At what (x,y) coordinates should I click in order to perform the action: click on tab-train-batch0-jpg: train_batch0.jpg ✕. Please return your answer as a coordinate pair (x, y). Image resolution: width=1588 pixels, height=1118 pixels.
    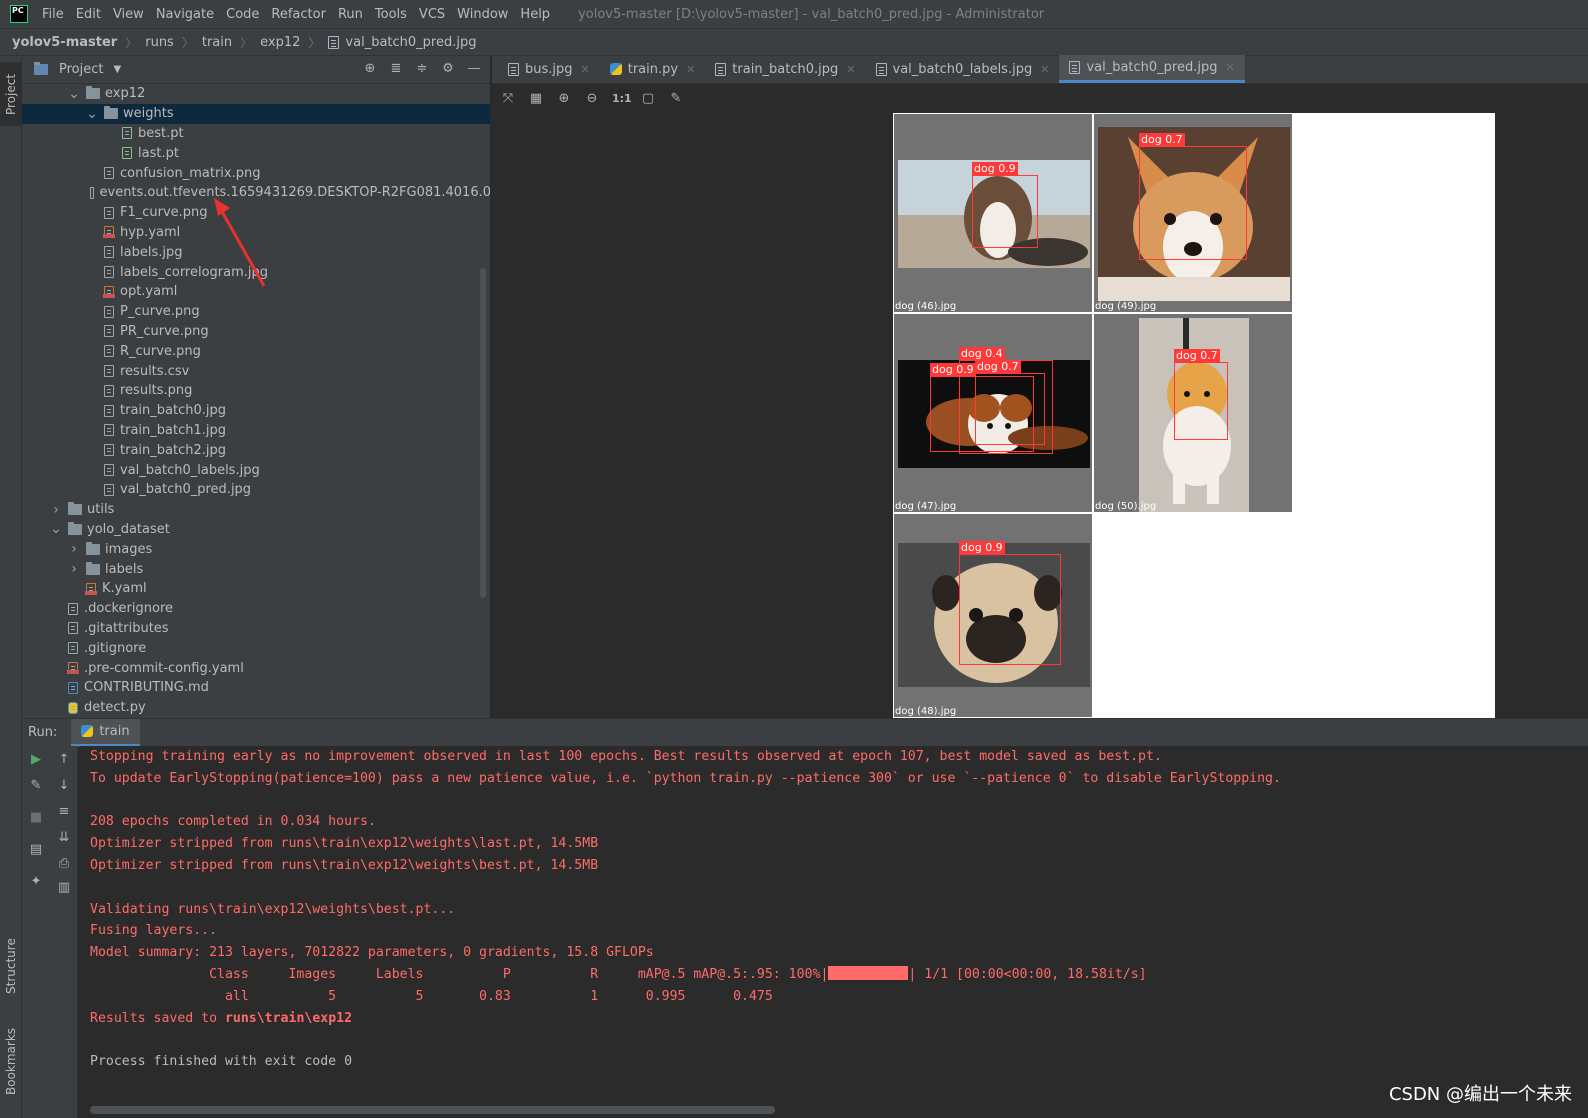
    Looking at the image, I should click on (785, 69).